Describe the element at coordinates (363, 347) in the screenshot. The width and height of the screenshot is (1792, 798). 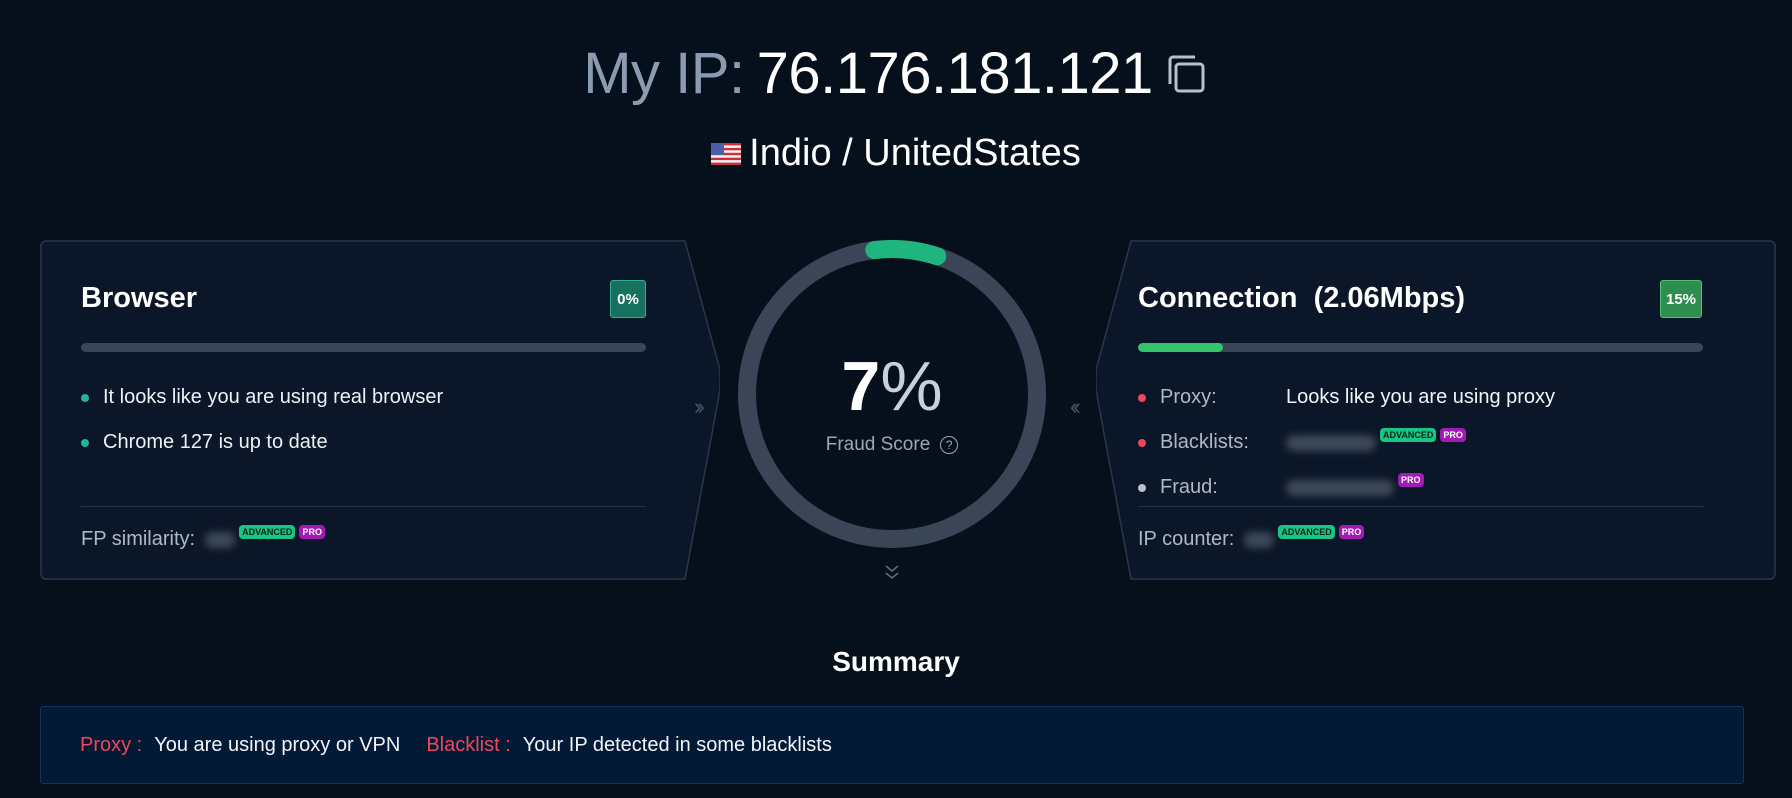
I see `browser-progress-bar` at that location.